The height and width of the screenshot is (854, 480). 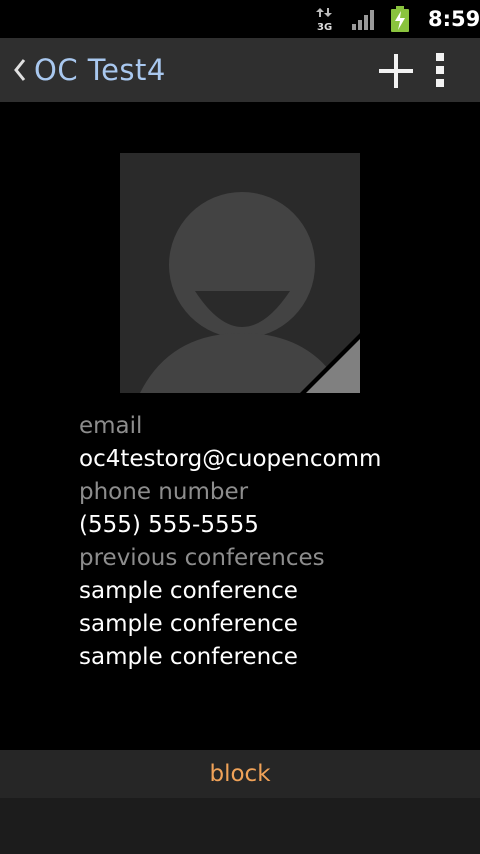 What do you see at coordinates (269, 525) in the screenshot?
I see `phone-value: (555) 555-5555` at bounding box center [269, 525].